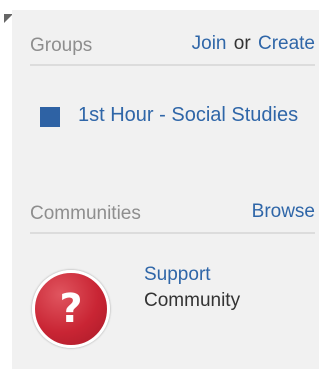 Image resolution: width=320 pixels, height=369 pixels. I want to click on community-name-suffix: Community, so click(192, 300).